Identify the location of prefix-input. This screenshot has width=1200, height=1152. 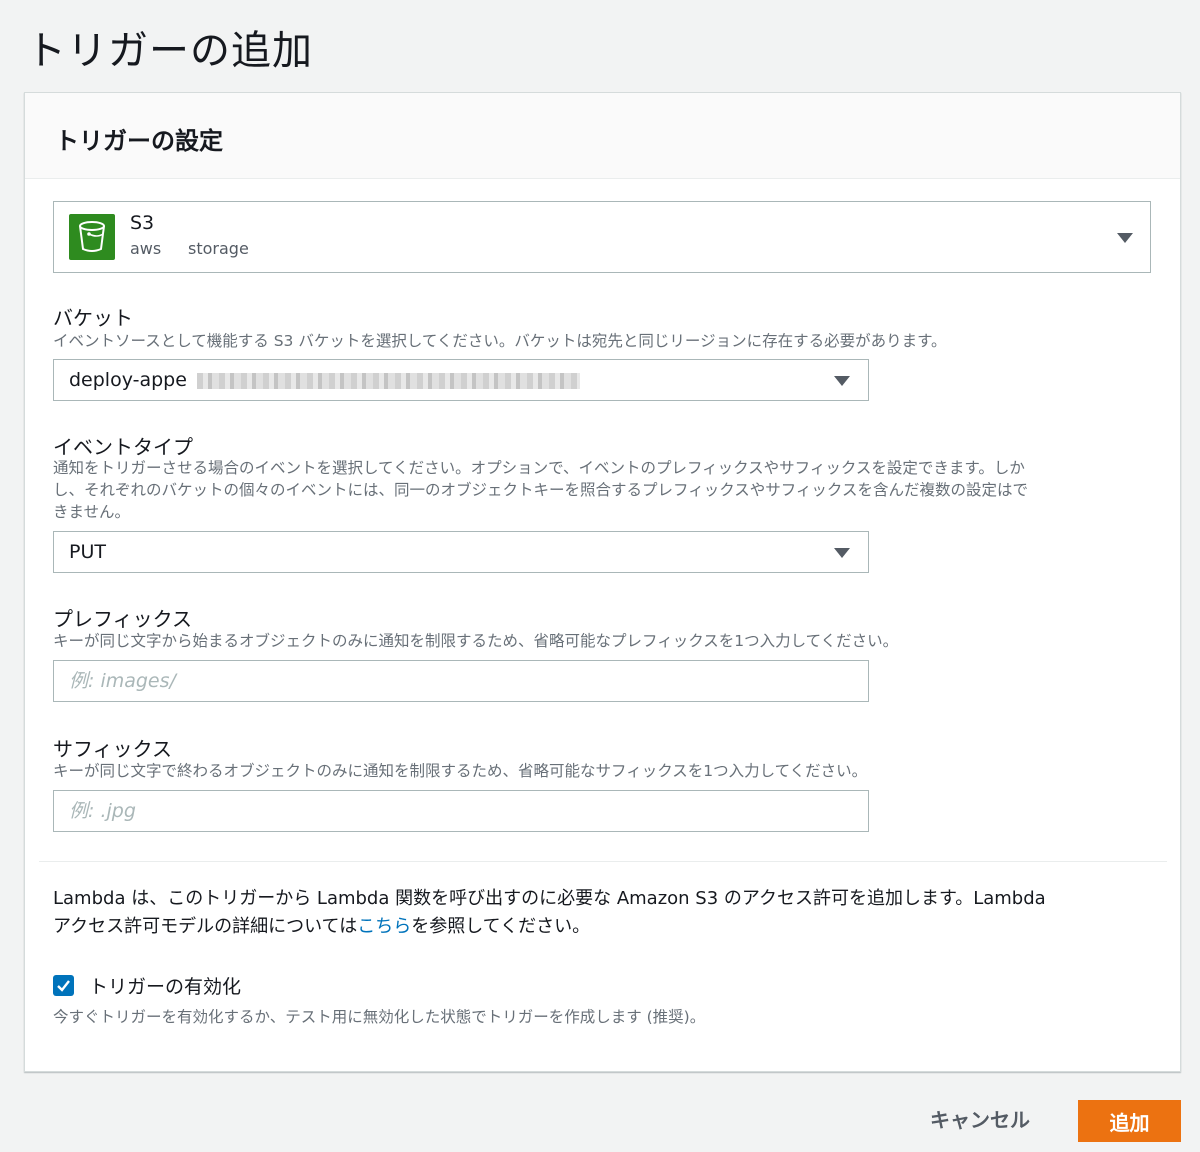
(461, 681).